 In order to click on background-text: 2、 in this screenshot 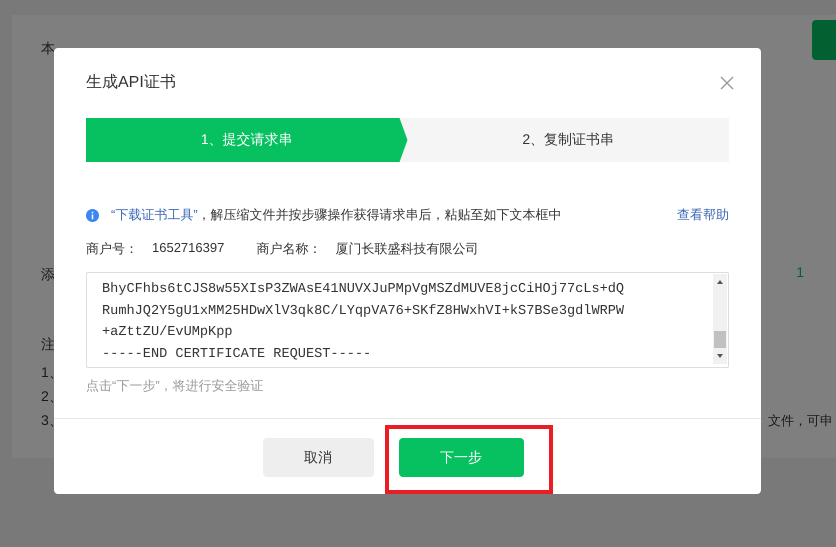, I will do `click(52, 397)`.